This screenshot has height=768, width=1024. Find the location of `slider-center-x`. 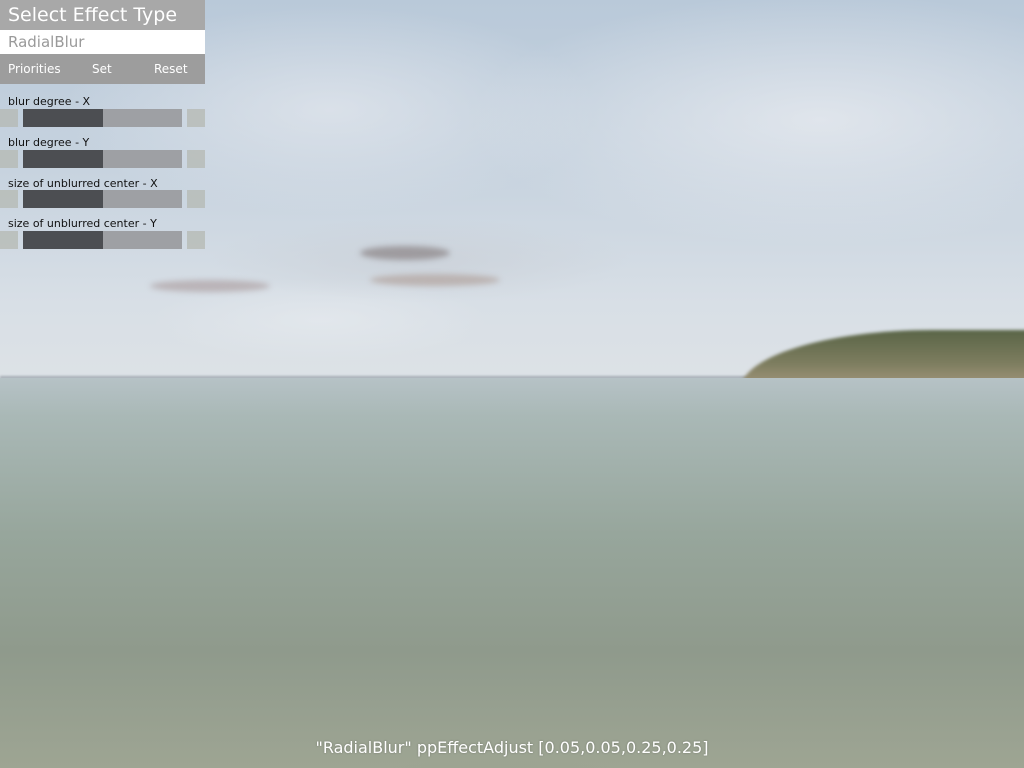

slider-center-x is located at coordinates (102, 199).